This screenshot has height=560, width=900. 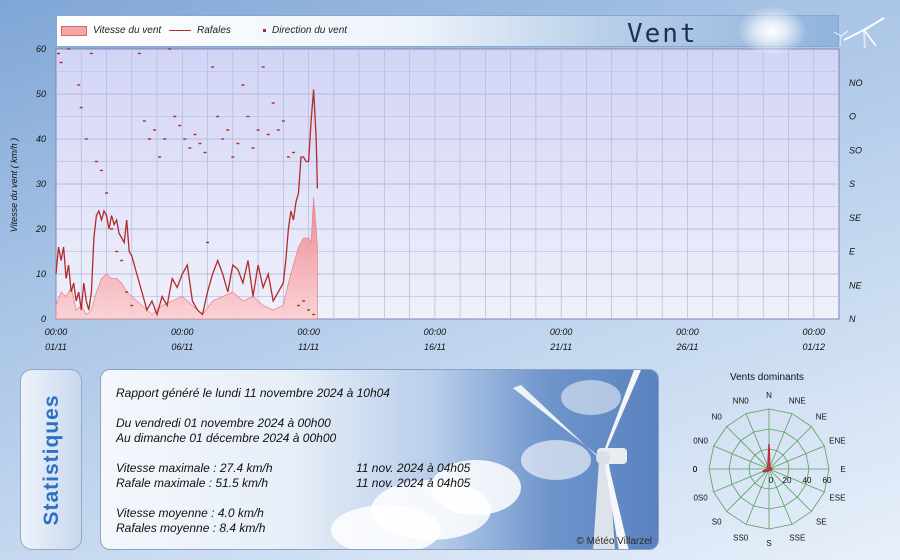 I want to click on rose-west-label: 0, so click(x=695, y=469).